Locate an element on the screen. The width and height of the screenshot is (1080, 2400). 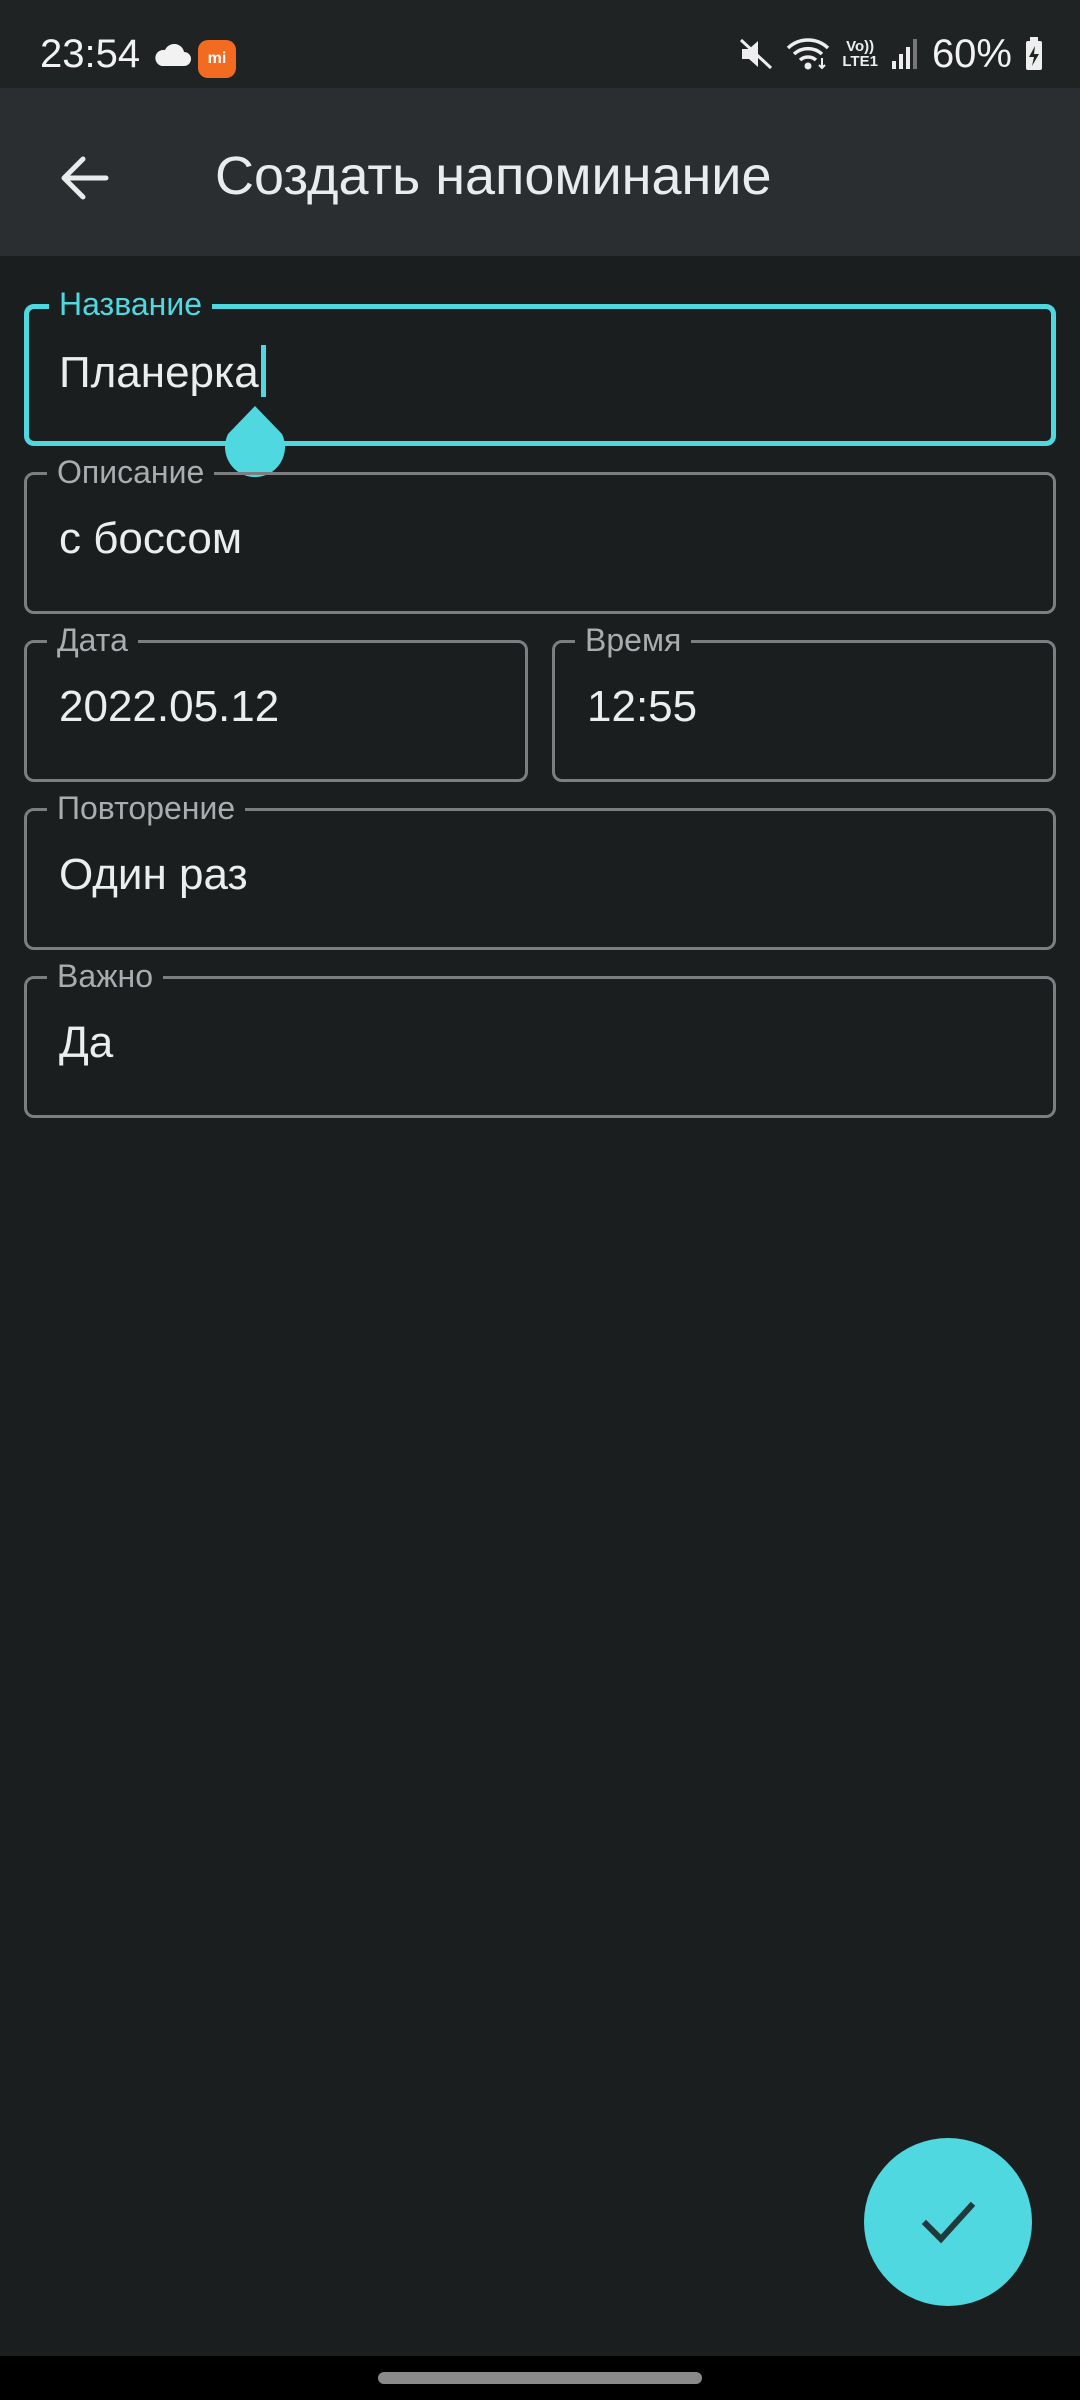
date-field: Дата 2022.05.12 is located at coordinates (276, 701).